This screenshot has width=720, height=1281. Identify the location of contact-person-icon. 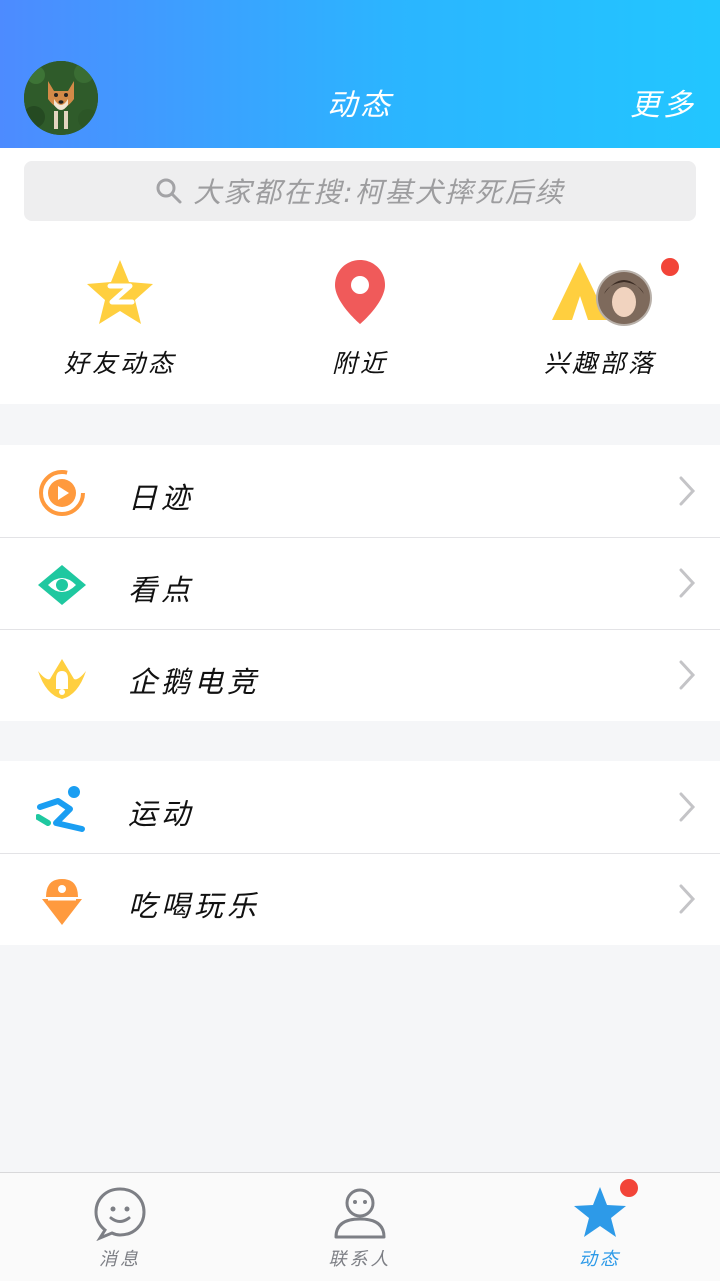
(360, 1213).